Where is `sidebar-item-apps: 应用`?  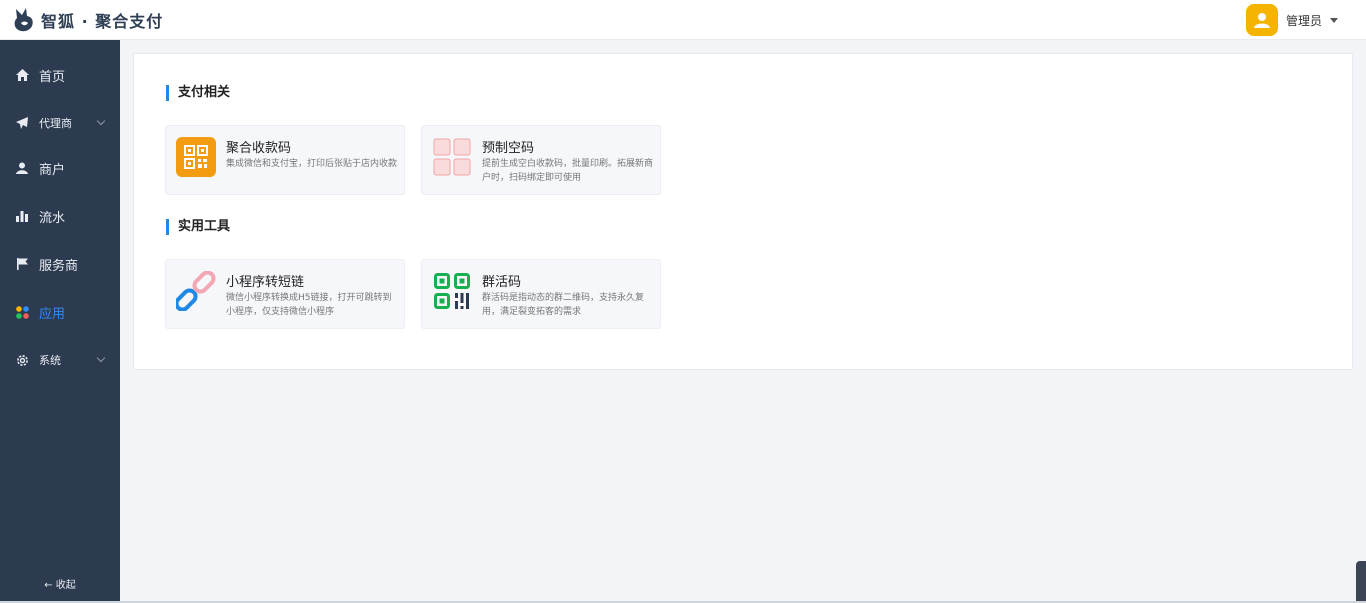
sidebar-item-apps: 应用 is located at coordinates (60, 312).